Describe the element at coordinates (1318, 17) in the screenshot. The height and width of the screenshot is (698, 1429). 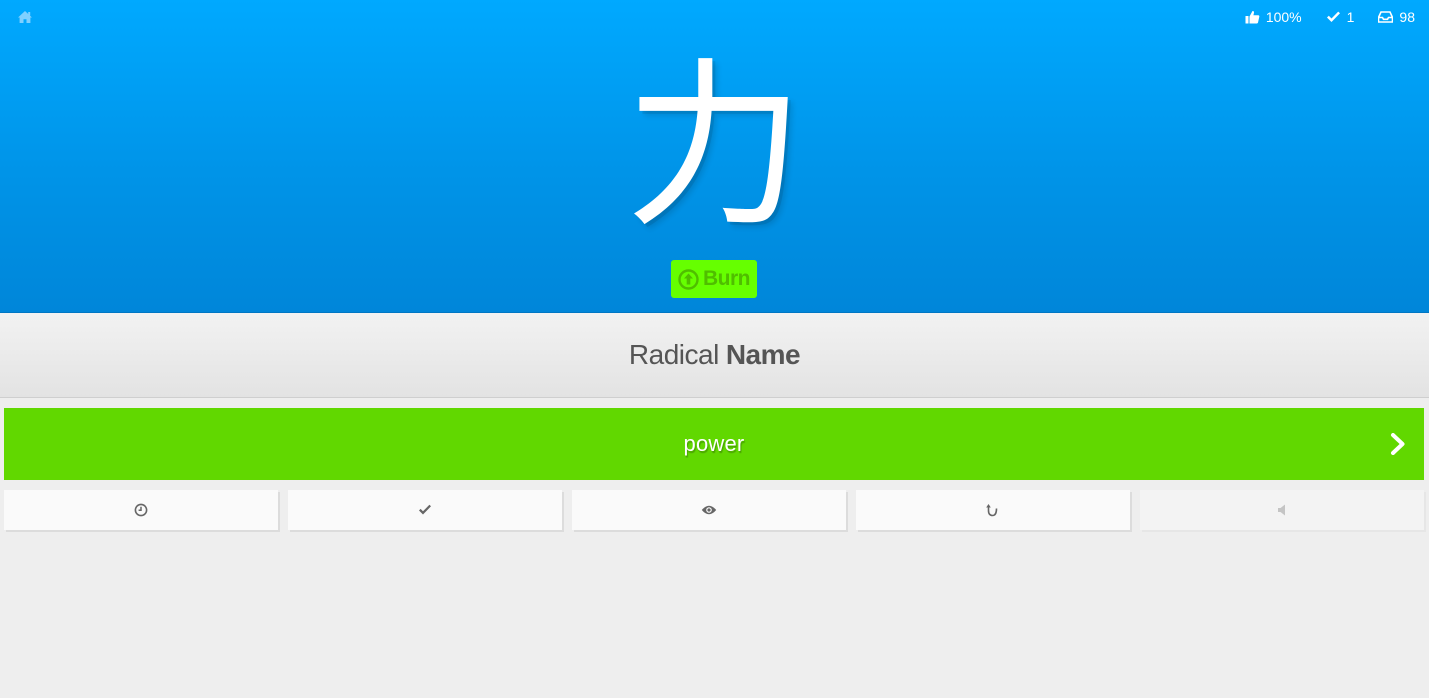
I see `stats-bar: 100% 1 98` at that location.